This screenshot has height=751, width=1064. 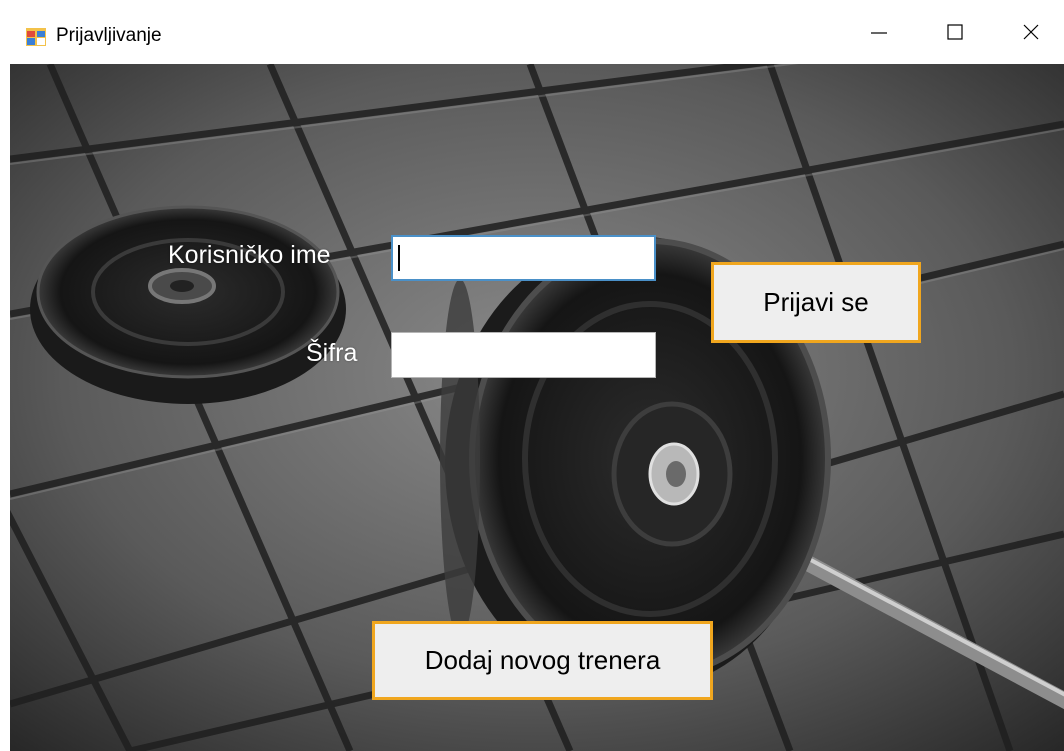 I want to click on minimize-icon, so click(x=879, y=33).